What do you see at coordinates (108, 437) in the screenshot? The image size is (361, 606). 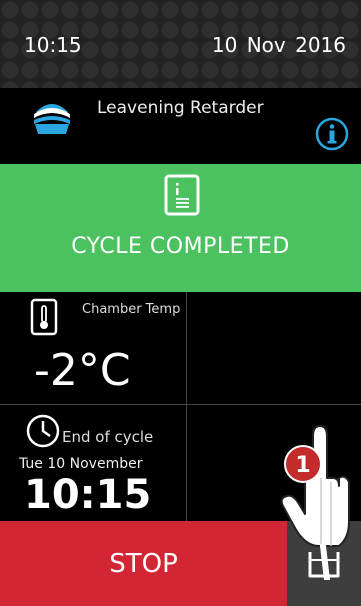 I see `end-of-cycle-label: End of cycle` at bounding box center [108, 437].